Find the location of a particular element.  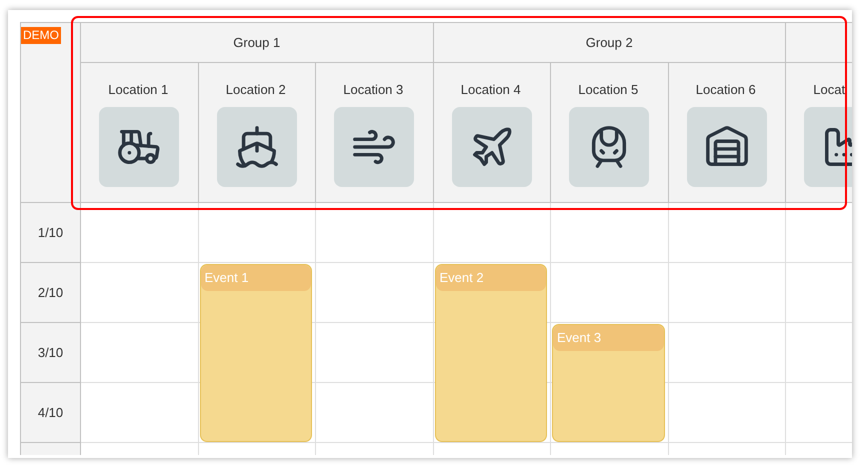

event-title: Event 3 is located at coordinates (608, 338).